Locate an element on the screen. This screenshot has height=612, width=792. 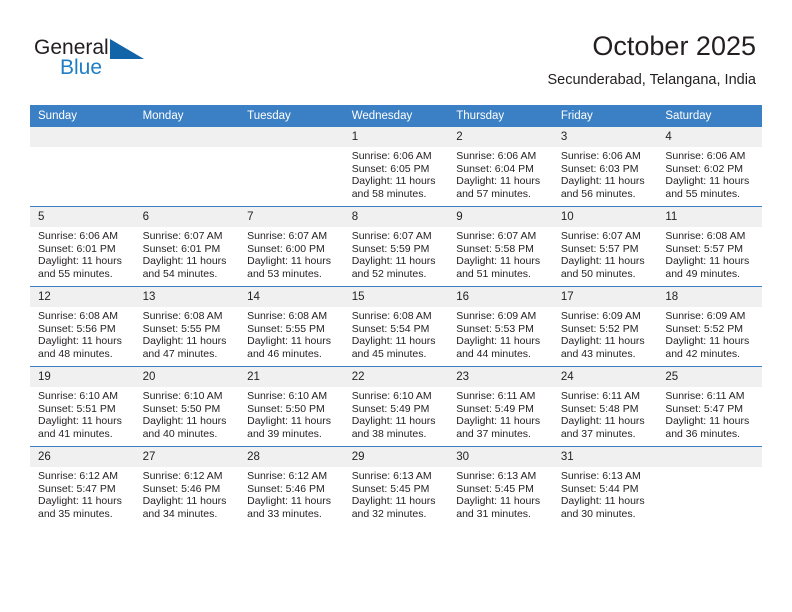
day-detail-line: and 30 minutes. is located at coordinates (598, 513).